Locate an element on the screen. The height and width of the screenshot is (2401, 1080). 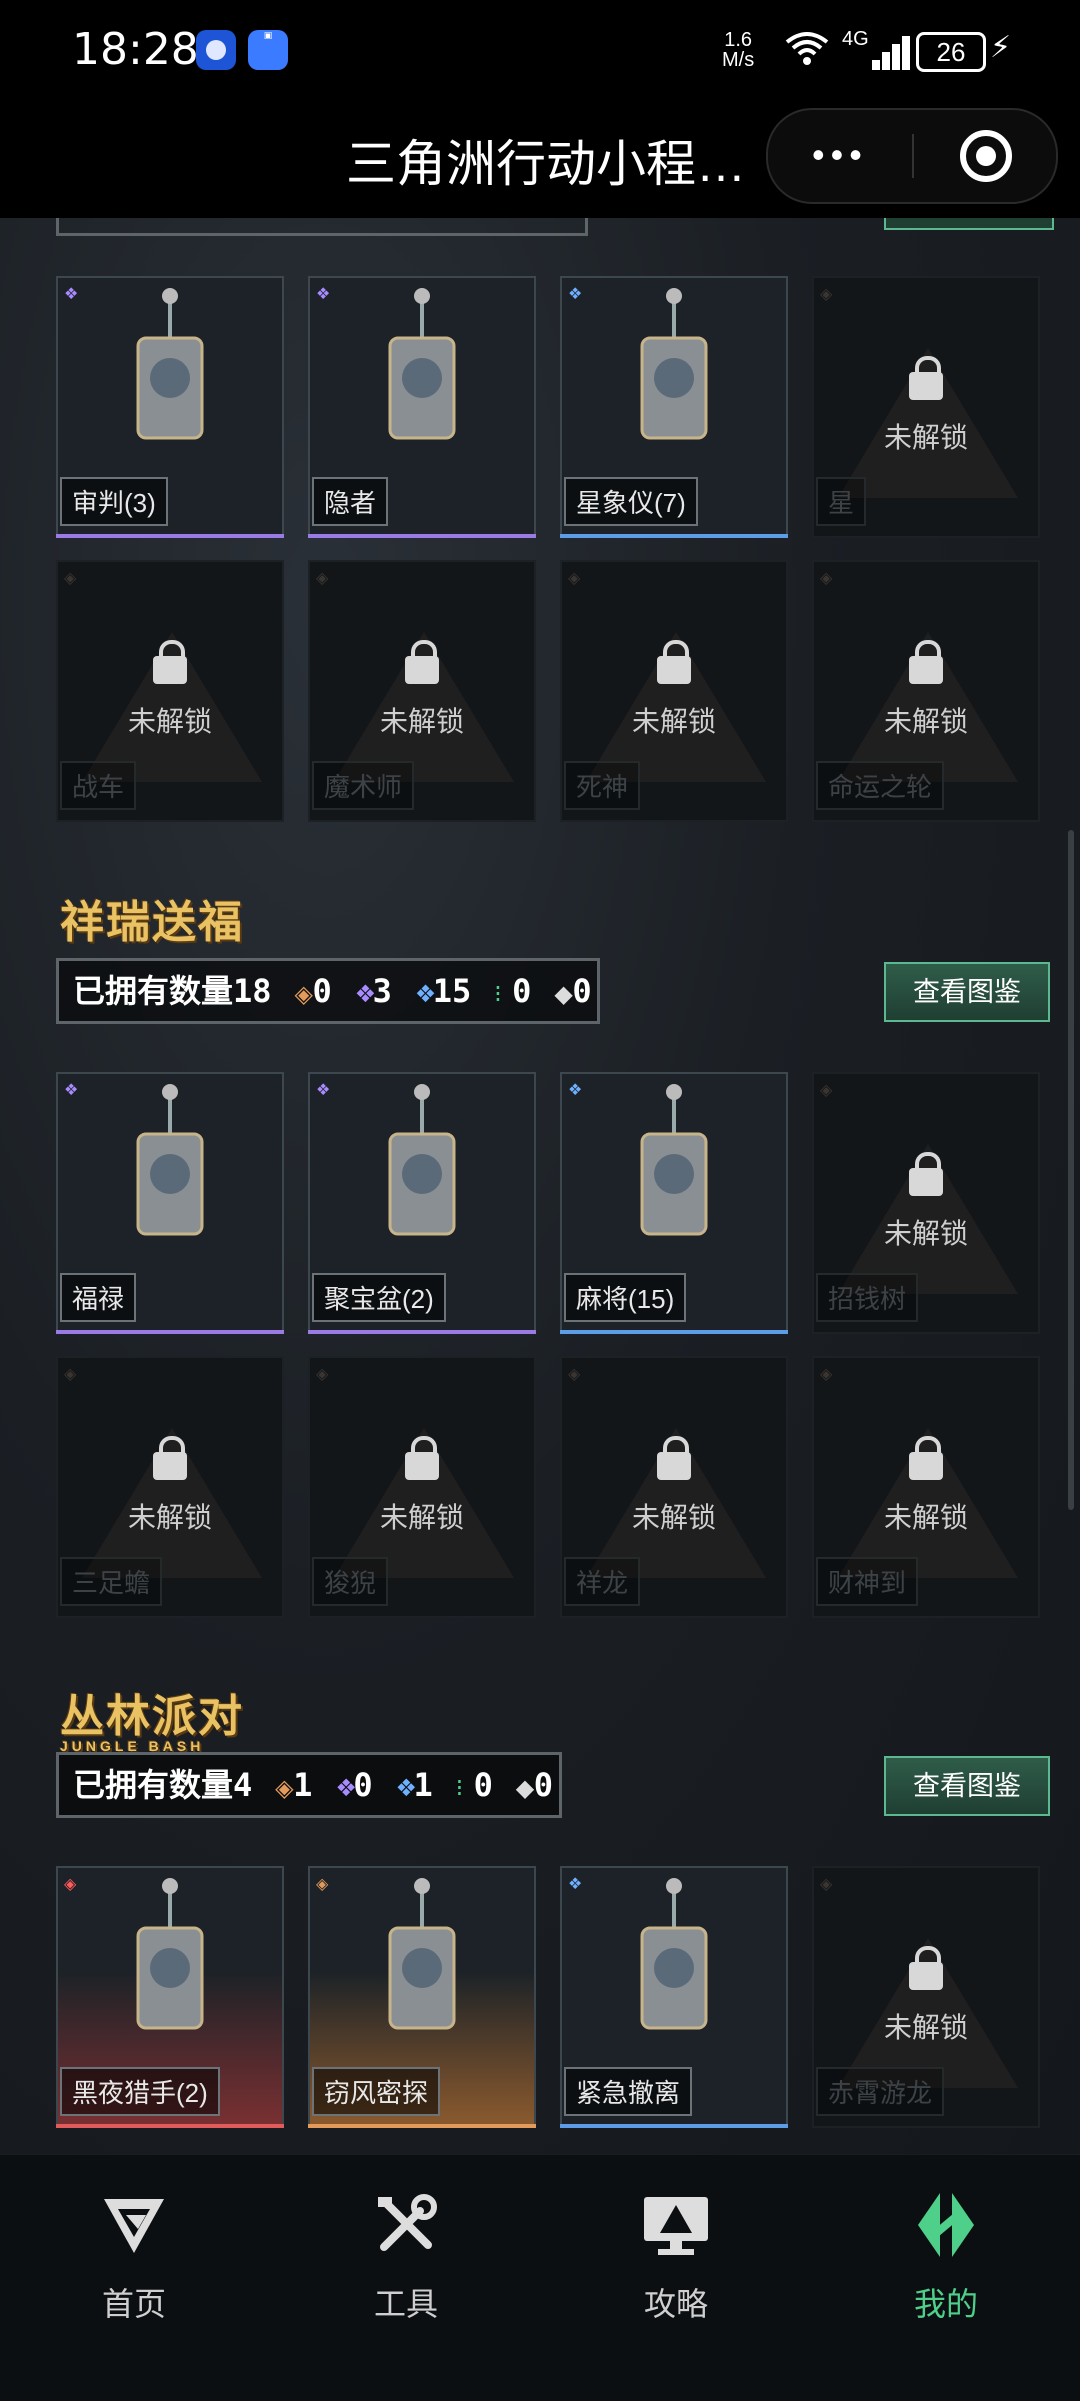
collection-item-card: ◈ 未解锁 财神到 is located at coordinates (926, 1487).